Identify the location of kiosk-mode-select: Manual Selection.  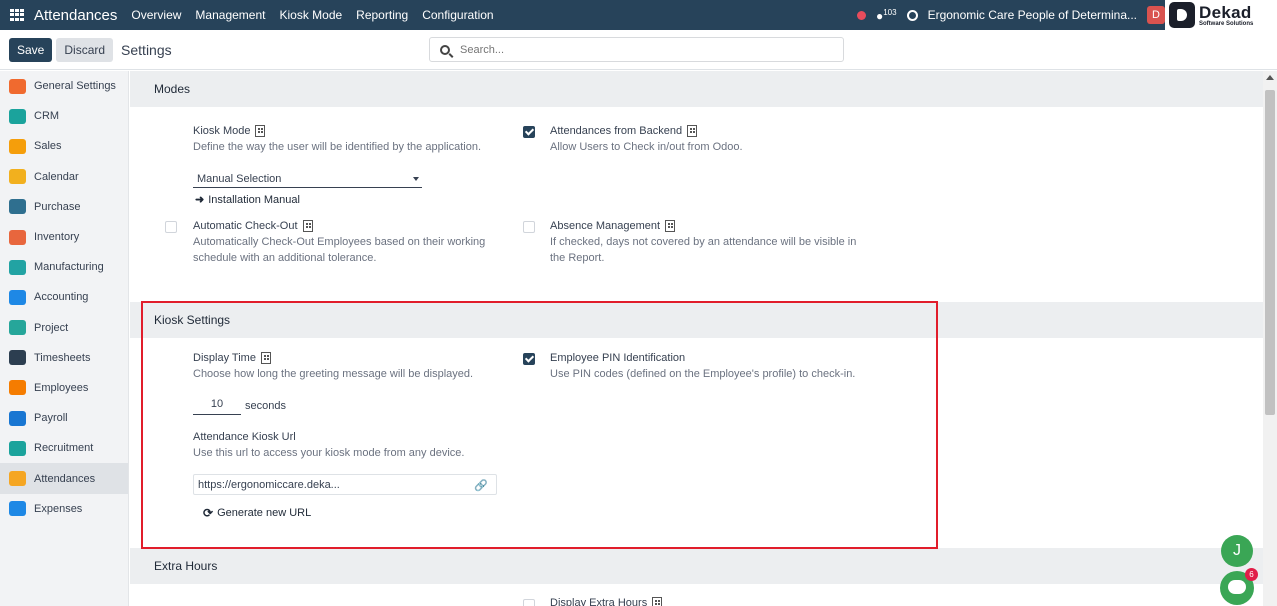
(307, 179).